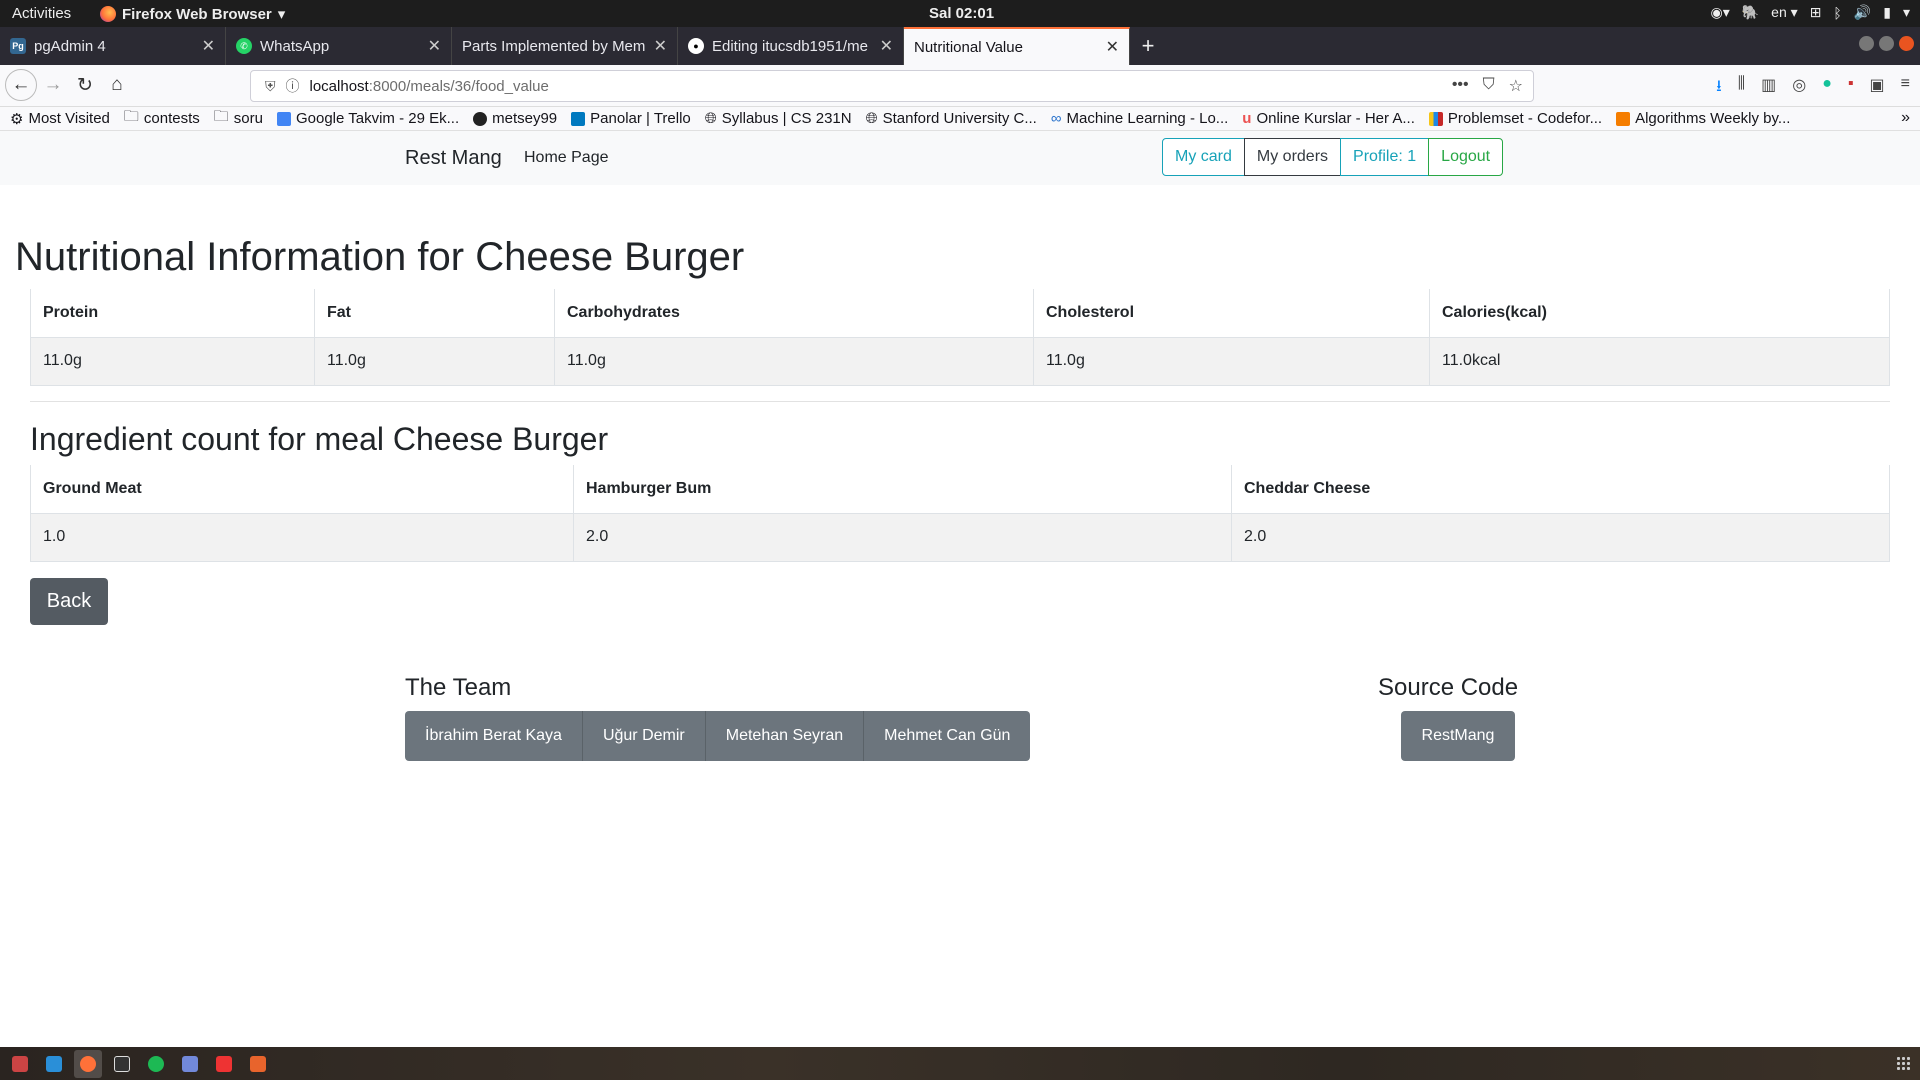 This screenshot has width=1920, height=1080. Describe the element at coordinates (54, 1064) in the screenshot. I see `vscode-icon` at that location.